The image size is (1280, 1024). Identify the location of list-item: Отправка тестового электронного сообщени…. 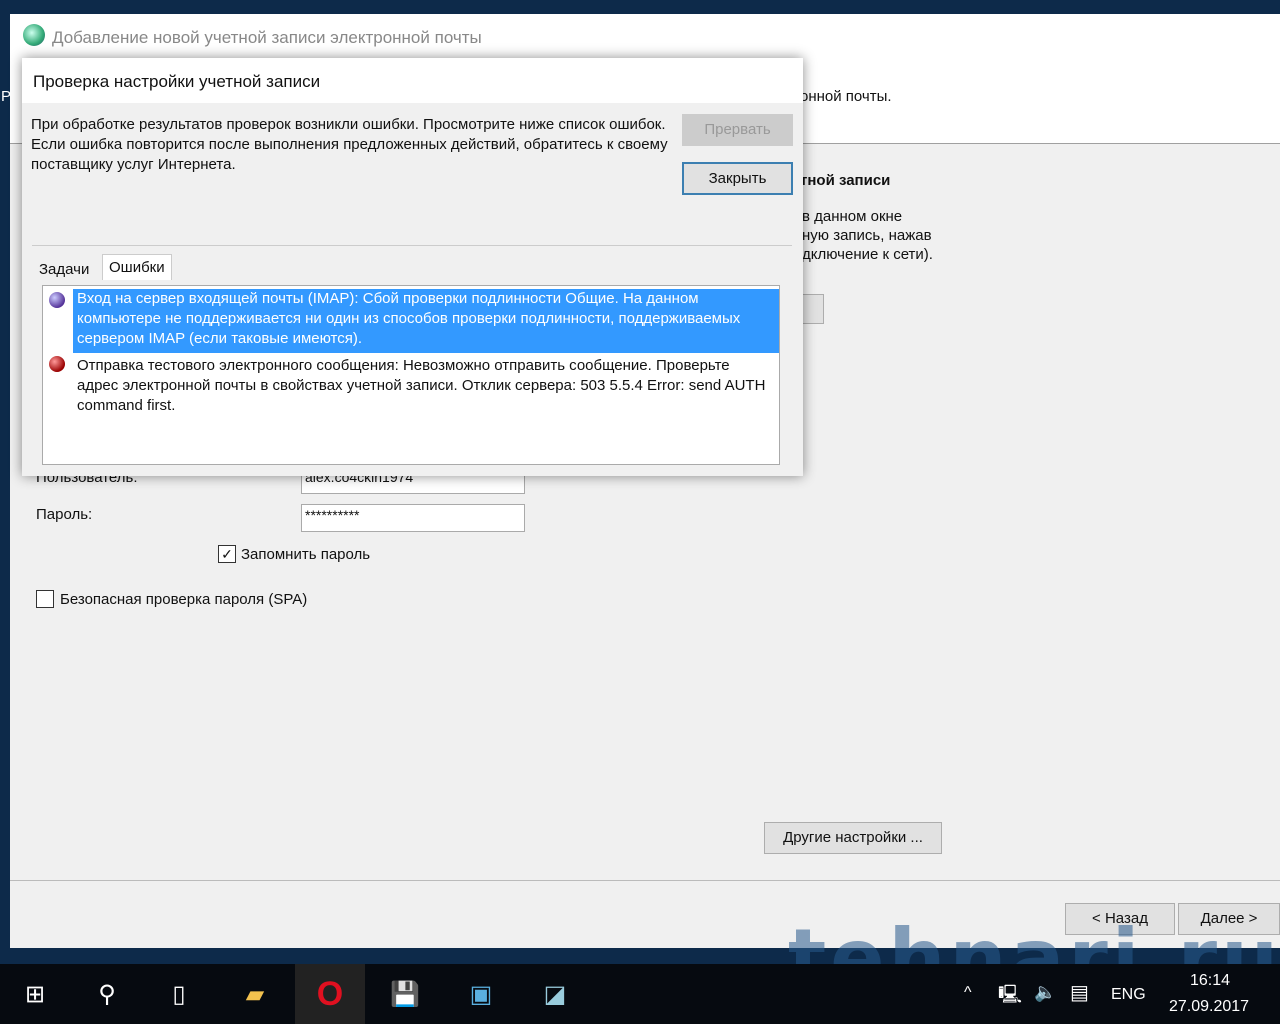
(426, 386).